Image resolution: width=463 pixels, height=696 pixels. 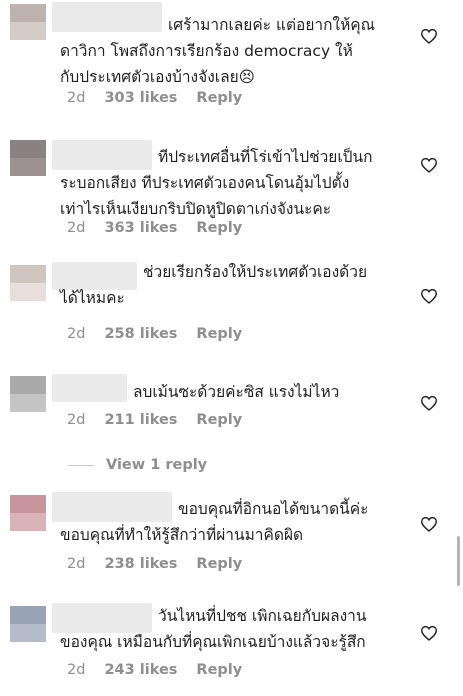 What do you see at coordinates (265, 157) in the screenshot?
I see `comment-line: ทีประเทศอื่นที่โร่เข้าไปช่วยเป็นก` at bounding box center [265, 157].